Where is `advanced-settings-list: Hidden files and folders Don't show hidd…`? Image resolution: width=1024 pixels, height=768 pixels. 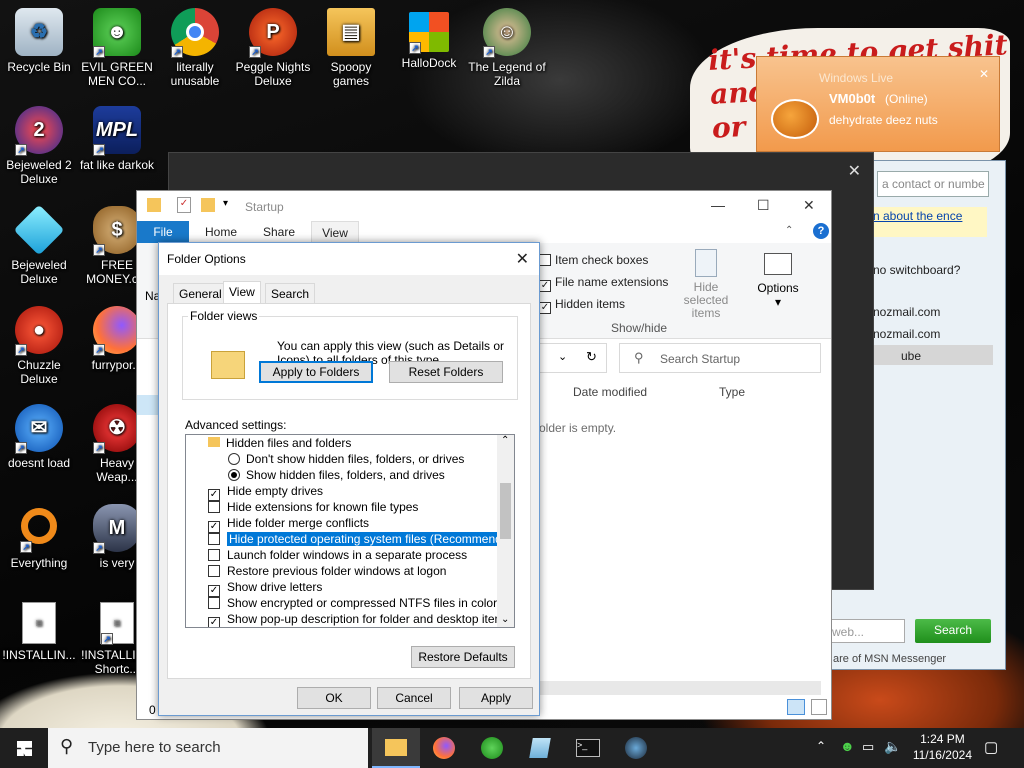
advanced-settings-list: Hidden files and folders Don't show hidd… is located at coordinates (350, 531).